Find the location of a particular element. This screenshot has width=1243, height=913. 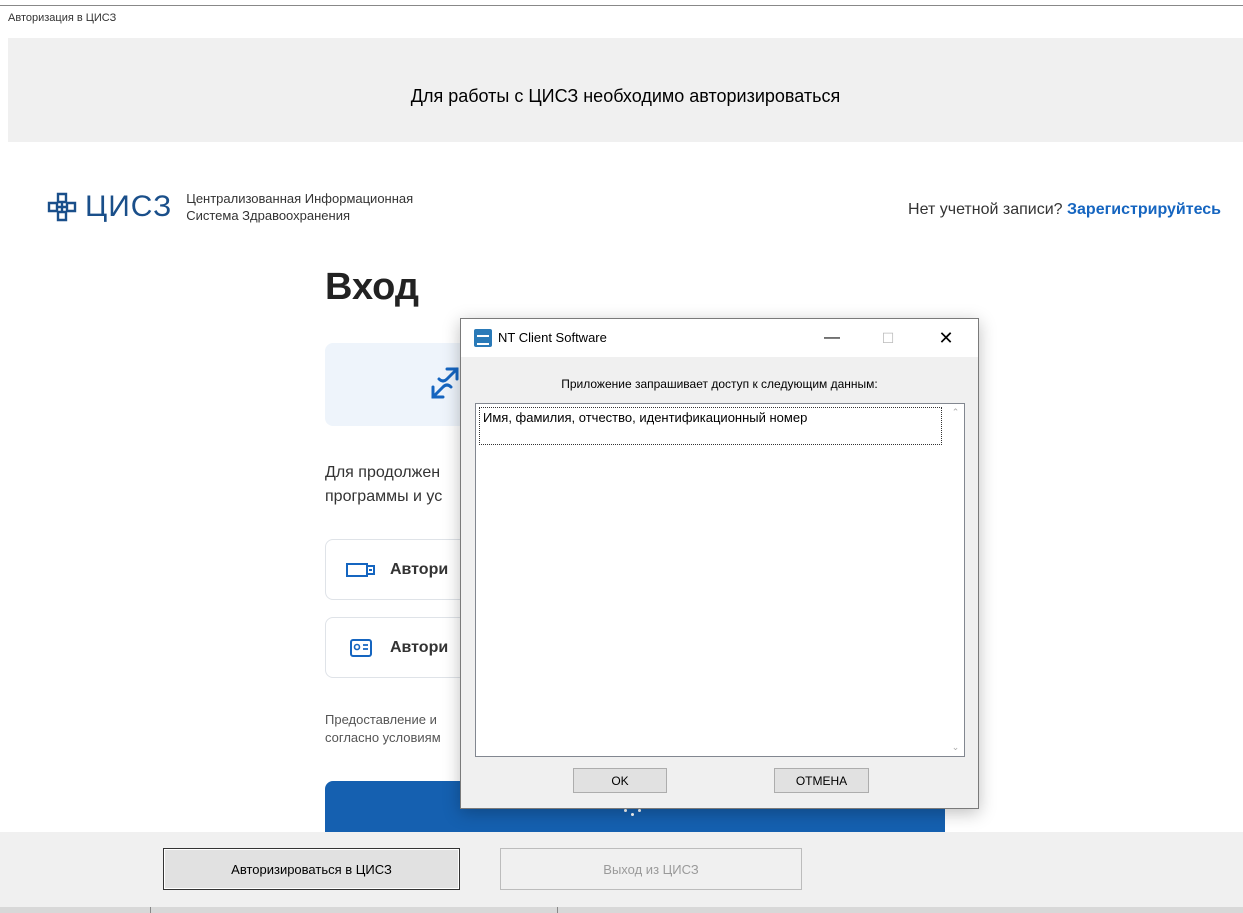

register-link: Зарегистрируйтесь is located at coordinates (1144, 209).